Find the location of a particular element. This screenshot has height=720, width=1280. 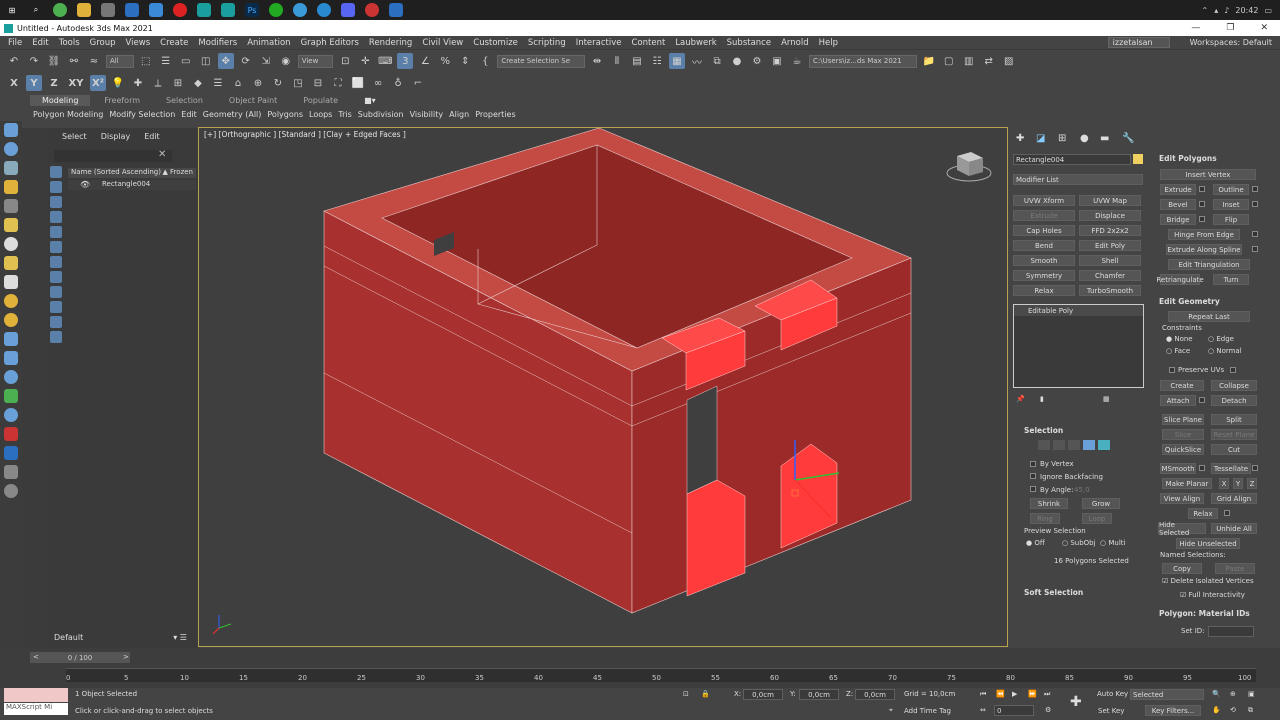

menu-file: File is located at coordinates (15, 43).